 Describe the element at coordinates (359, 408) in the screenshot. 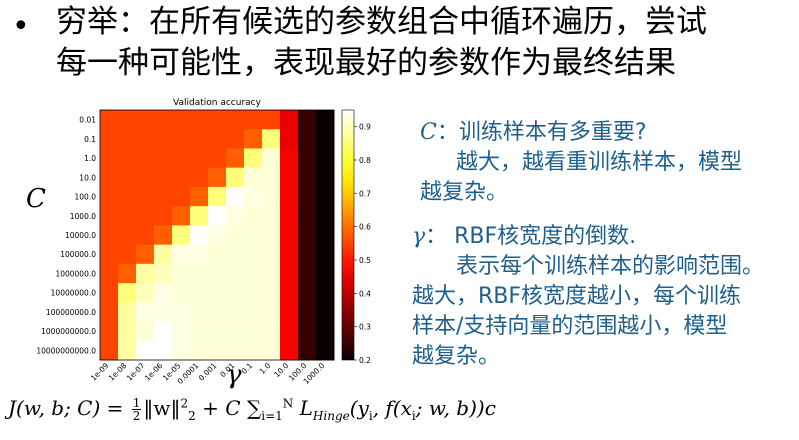

I see `formula-args: (y` at that location.